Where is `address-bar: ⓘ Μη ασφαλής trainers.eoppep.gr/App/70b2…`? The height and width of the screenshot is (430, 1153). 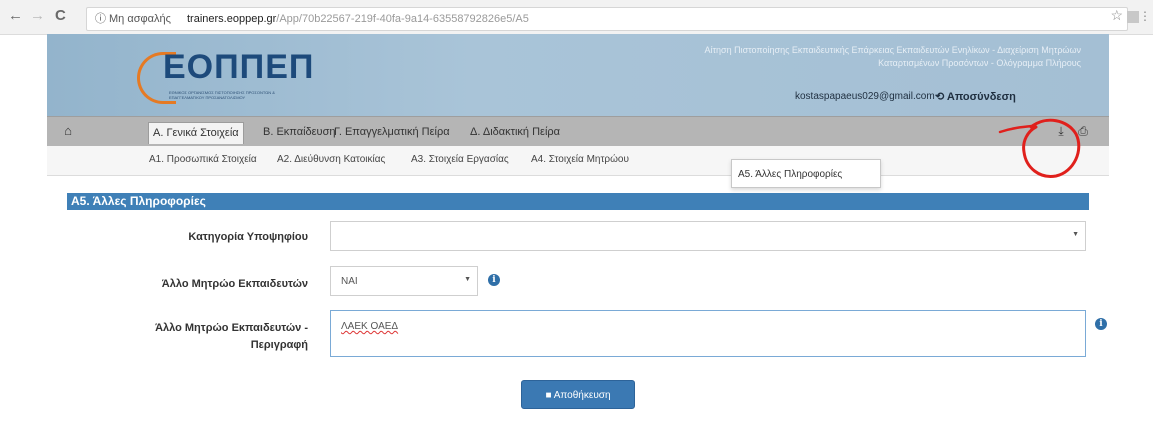 address-bar: ⓘ Μη ασφαλής trainers.eoppep.gr/App/70b2… is located at coordinates (607, 19).